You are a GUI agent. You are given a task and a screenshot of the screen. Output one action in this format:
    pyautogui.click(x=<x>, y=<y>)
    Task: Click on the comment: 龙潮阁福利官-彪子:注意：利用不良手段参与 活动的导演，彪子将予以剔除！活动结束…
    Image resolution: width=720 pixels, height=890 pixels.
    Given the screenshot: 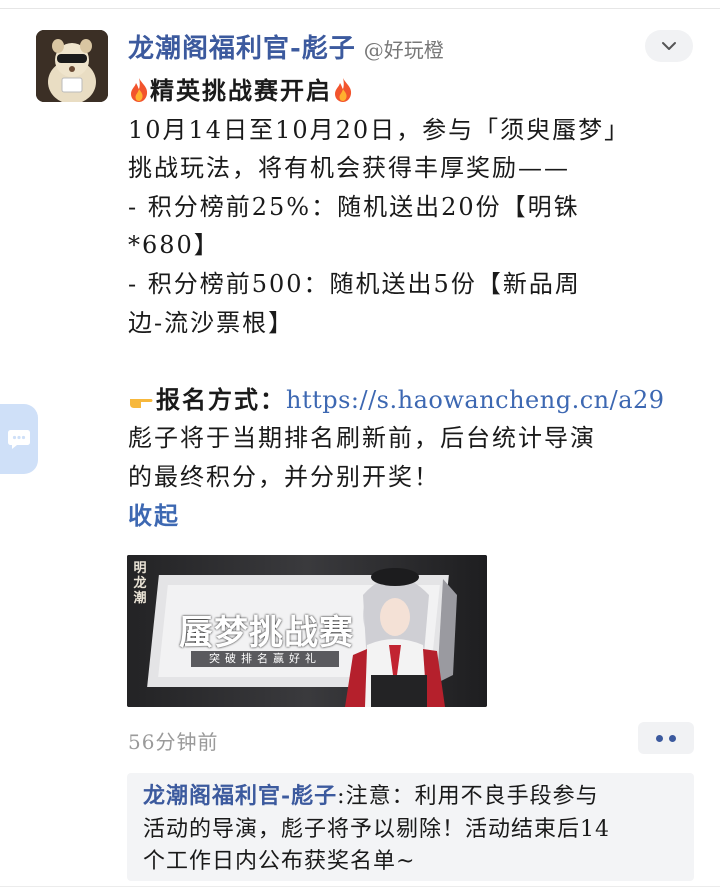 What is the action you would take?
    pyautogui.click(x=410, y=827)
    